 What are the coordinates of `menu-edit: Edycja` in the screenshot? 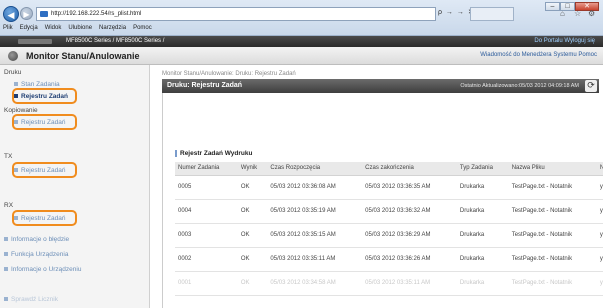 It's located at (29, 28).